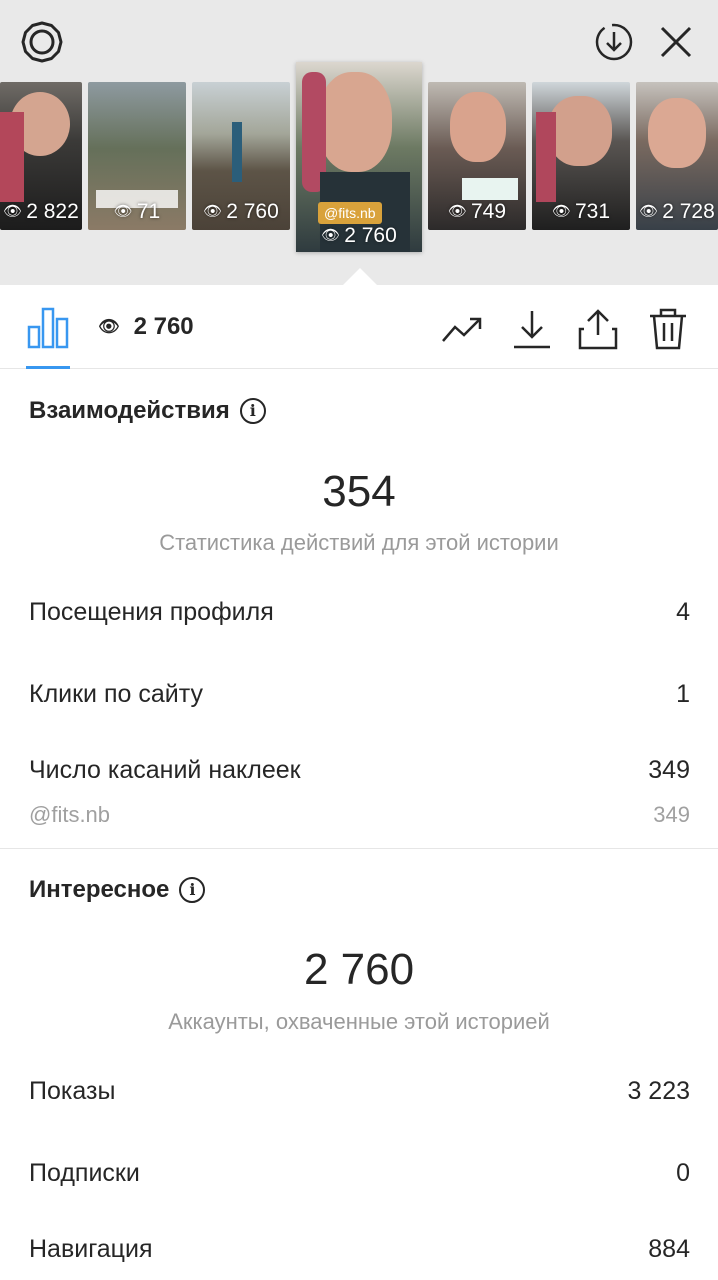 The image size is (718, 1280). Describe the element at coordinates (41, 211) in the screenshot. I see `view-count: 👁 2 822` at that location.